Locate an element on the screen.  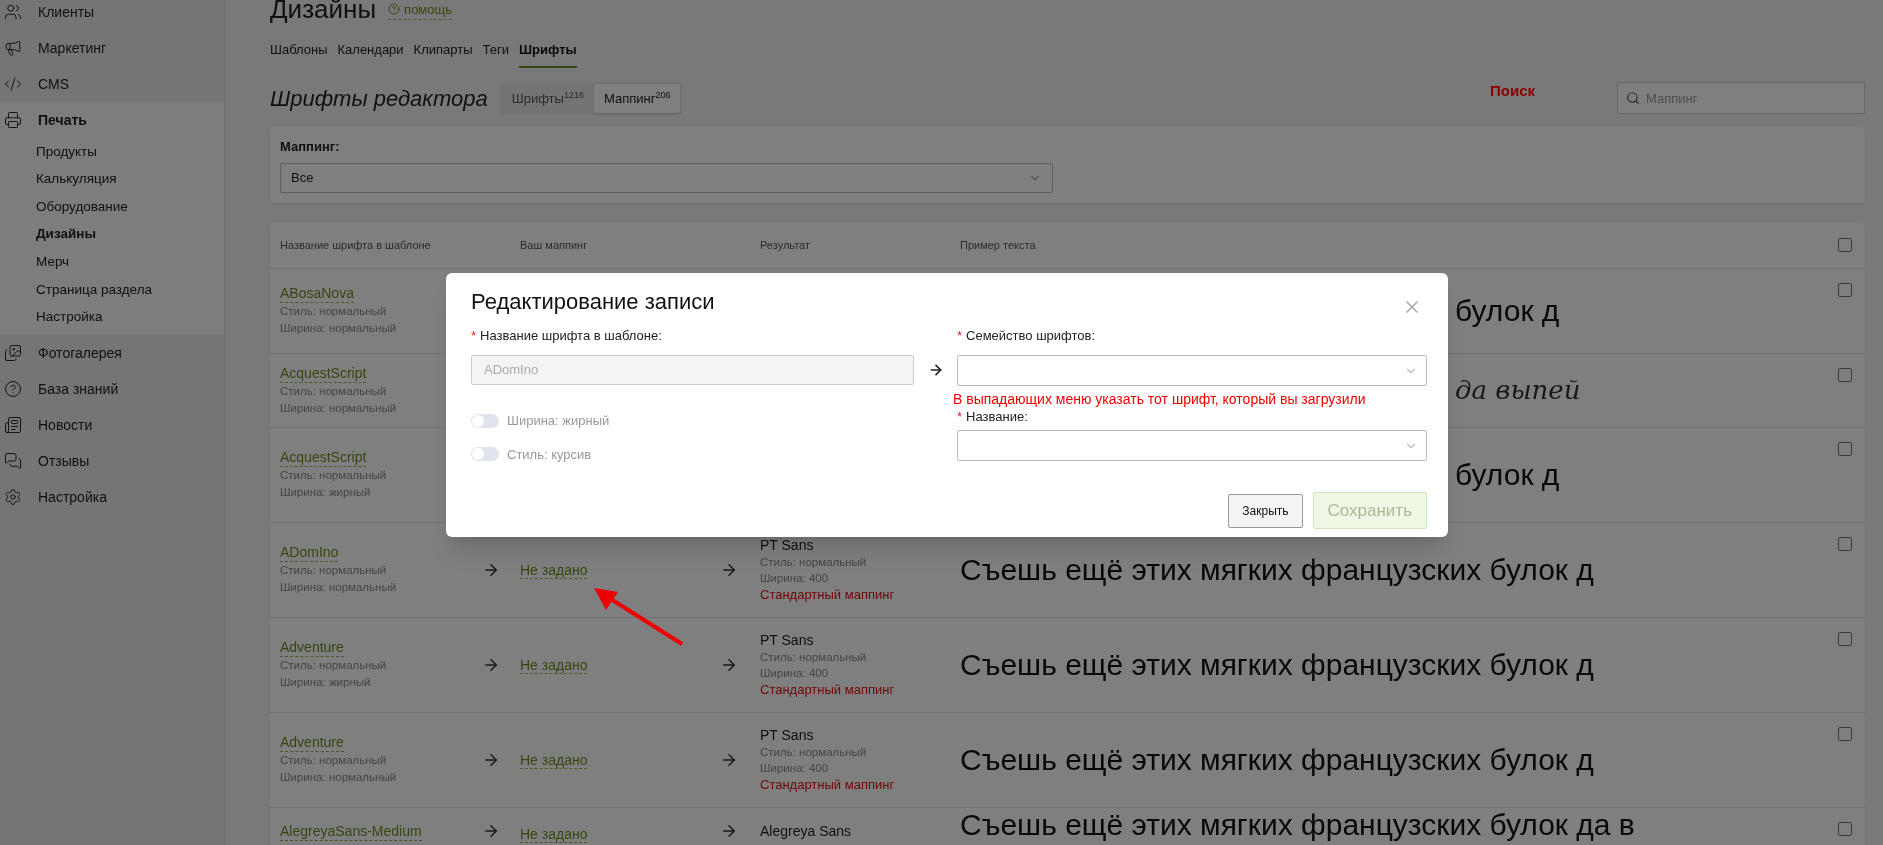
sidebar-item: Маркетинг is located at coordinates (112, 48).